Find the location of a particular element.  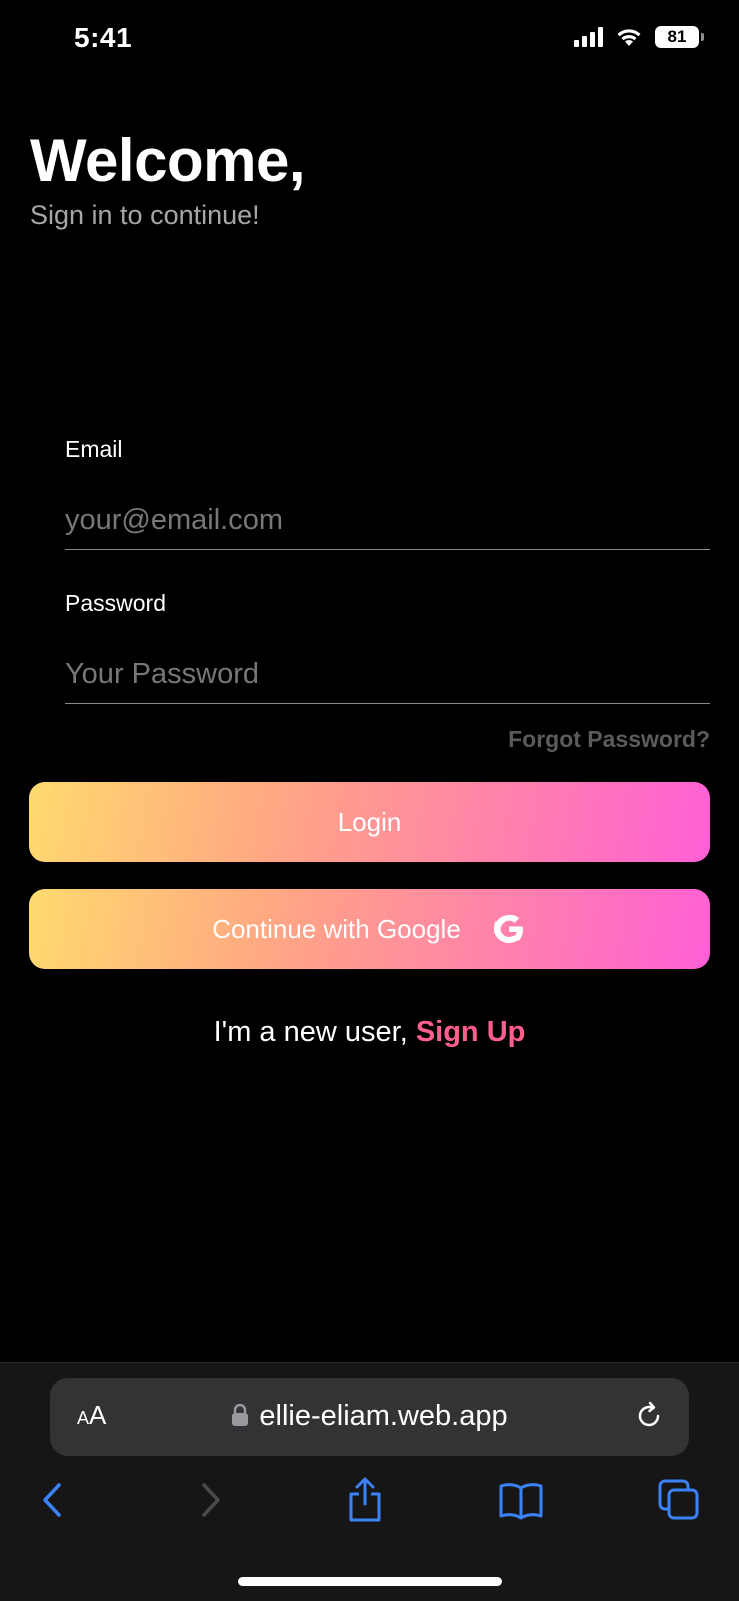

bookmarks-icon is located at coordinates (521, 1501).